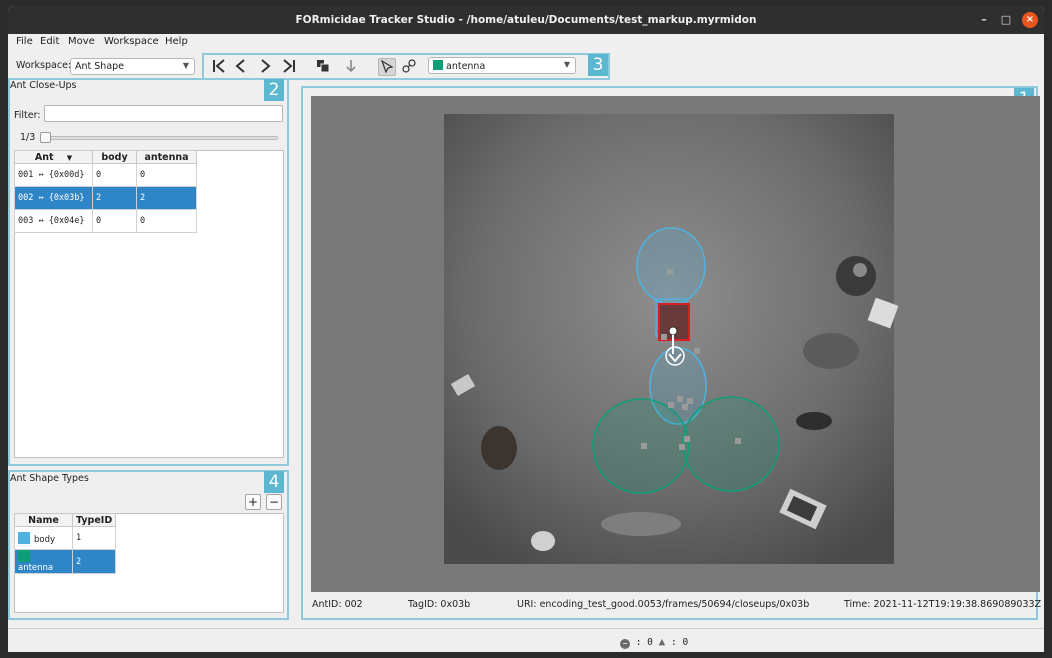  I want to click on shape-name-cell: antenna, so click(43, 561).